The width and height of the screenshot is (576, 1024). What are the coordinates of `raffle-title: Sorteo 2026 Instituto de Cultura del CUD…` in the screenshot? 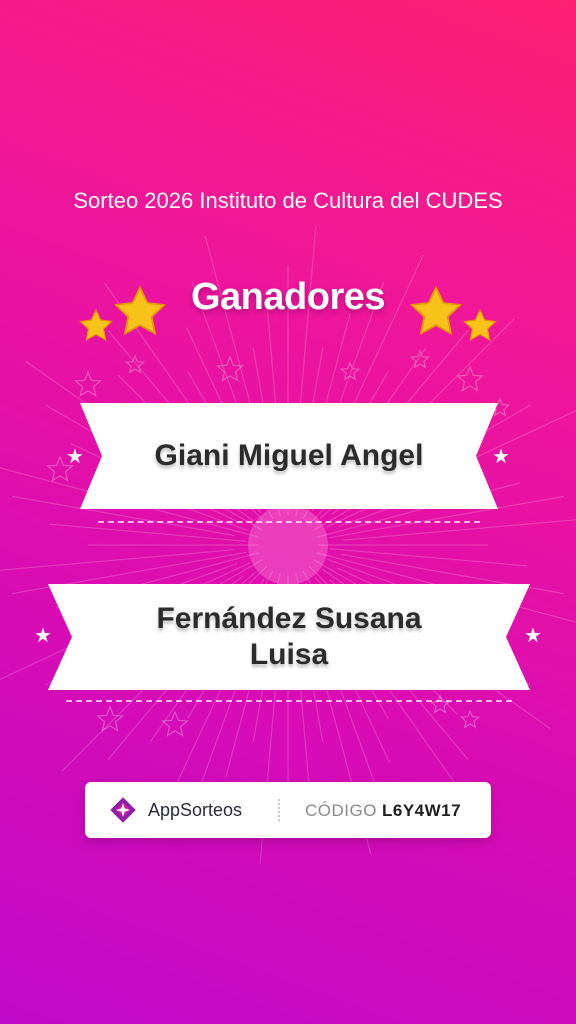 It's located at (288, 200).